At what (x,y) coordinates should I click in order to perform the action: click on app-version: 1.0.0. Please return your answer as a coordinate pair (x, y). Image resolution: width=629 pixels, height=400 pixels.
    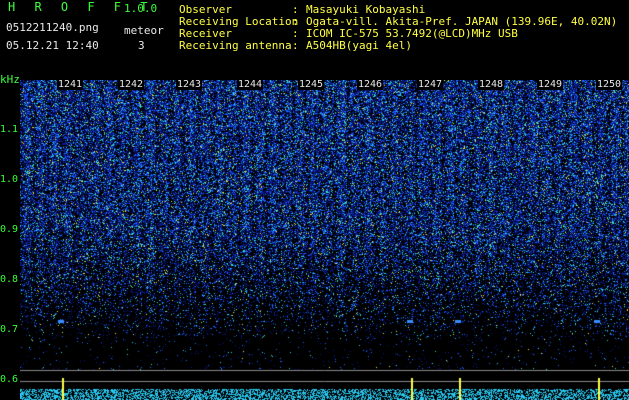
    Looking at the image, I should click on (141, 8).